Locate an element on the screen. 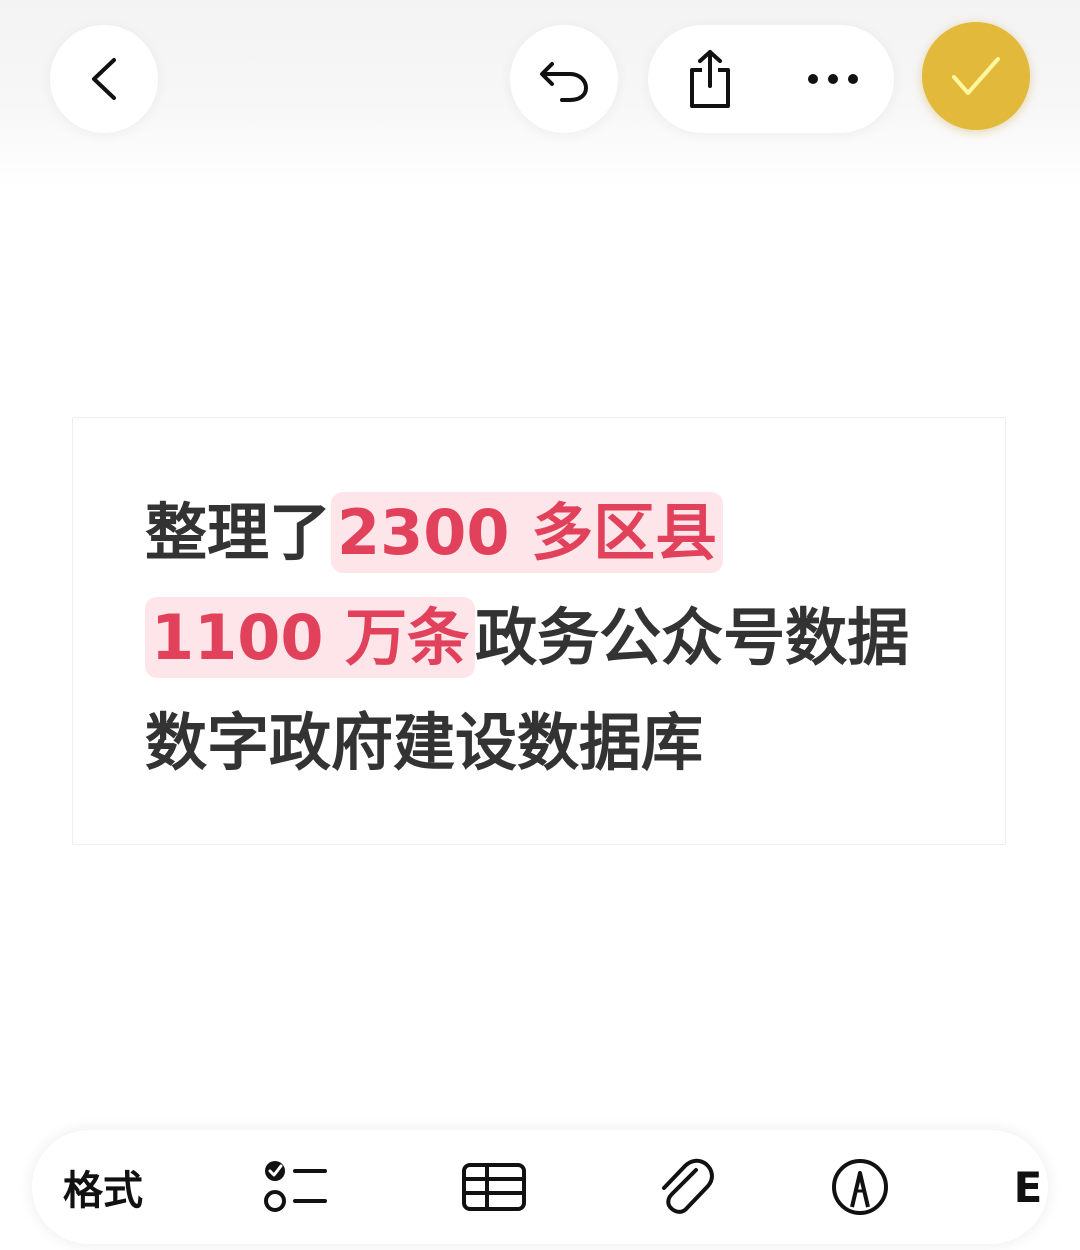  undo-button is located at coordinates (564, 79).